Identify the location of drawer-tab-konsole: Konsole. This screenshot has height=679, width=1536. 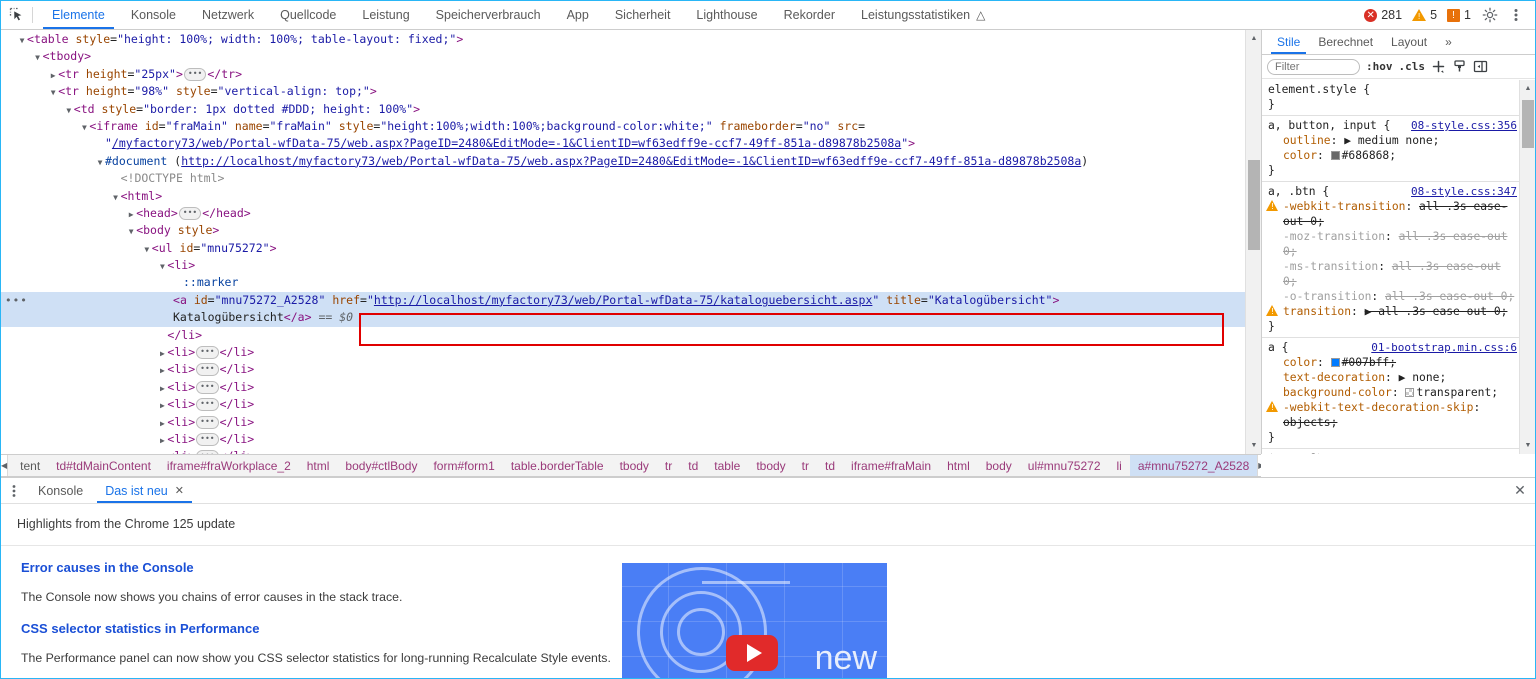
(60, 490).